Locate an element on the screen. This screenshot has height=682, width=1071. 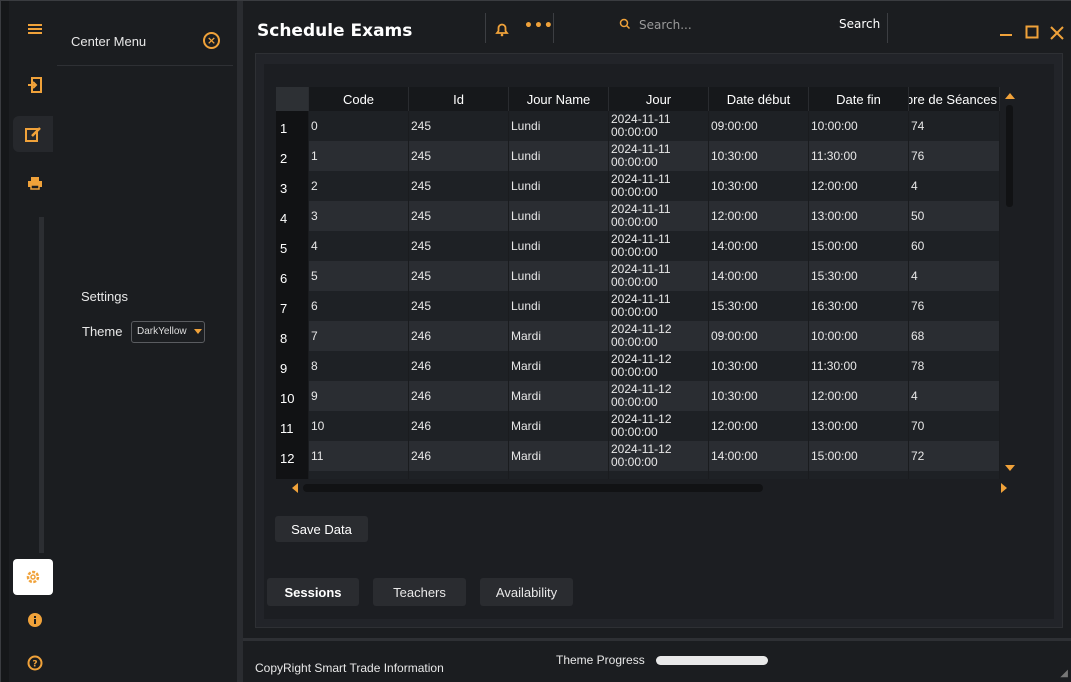
cell-date-fin: 15:00:00 is located at coordinates (859, 246).